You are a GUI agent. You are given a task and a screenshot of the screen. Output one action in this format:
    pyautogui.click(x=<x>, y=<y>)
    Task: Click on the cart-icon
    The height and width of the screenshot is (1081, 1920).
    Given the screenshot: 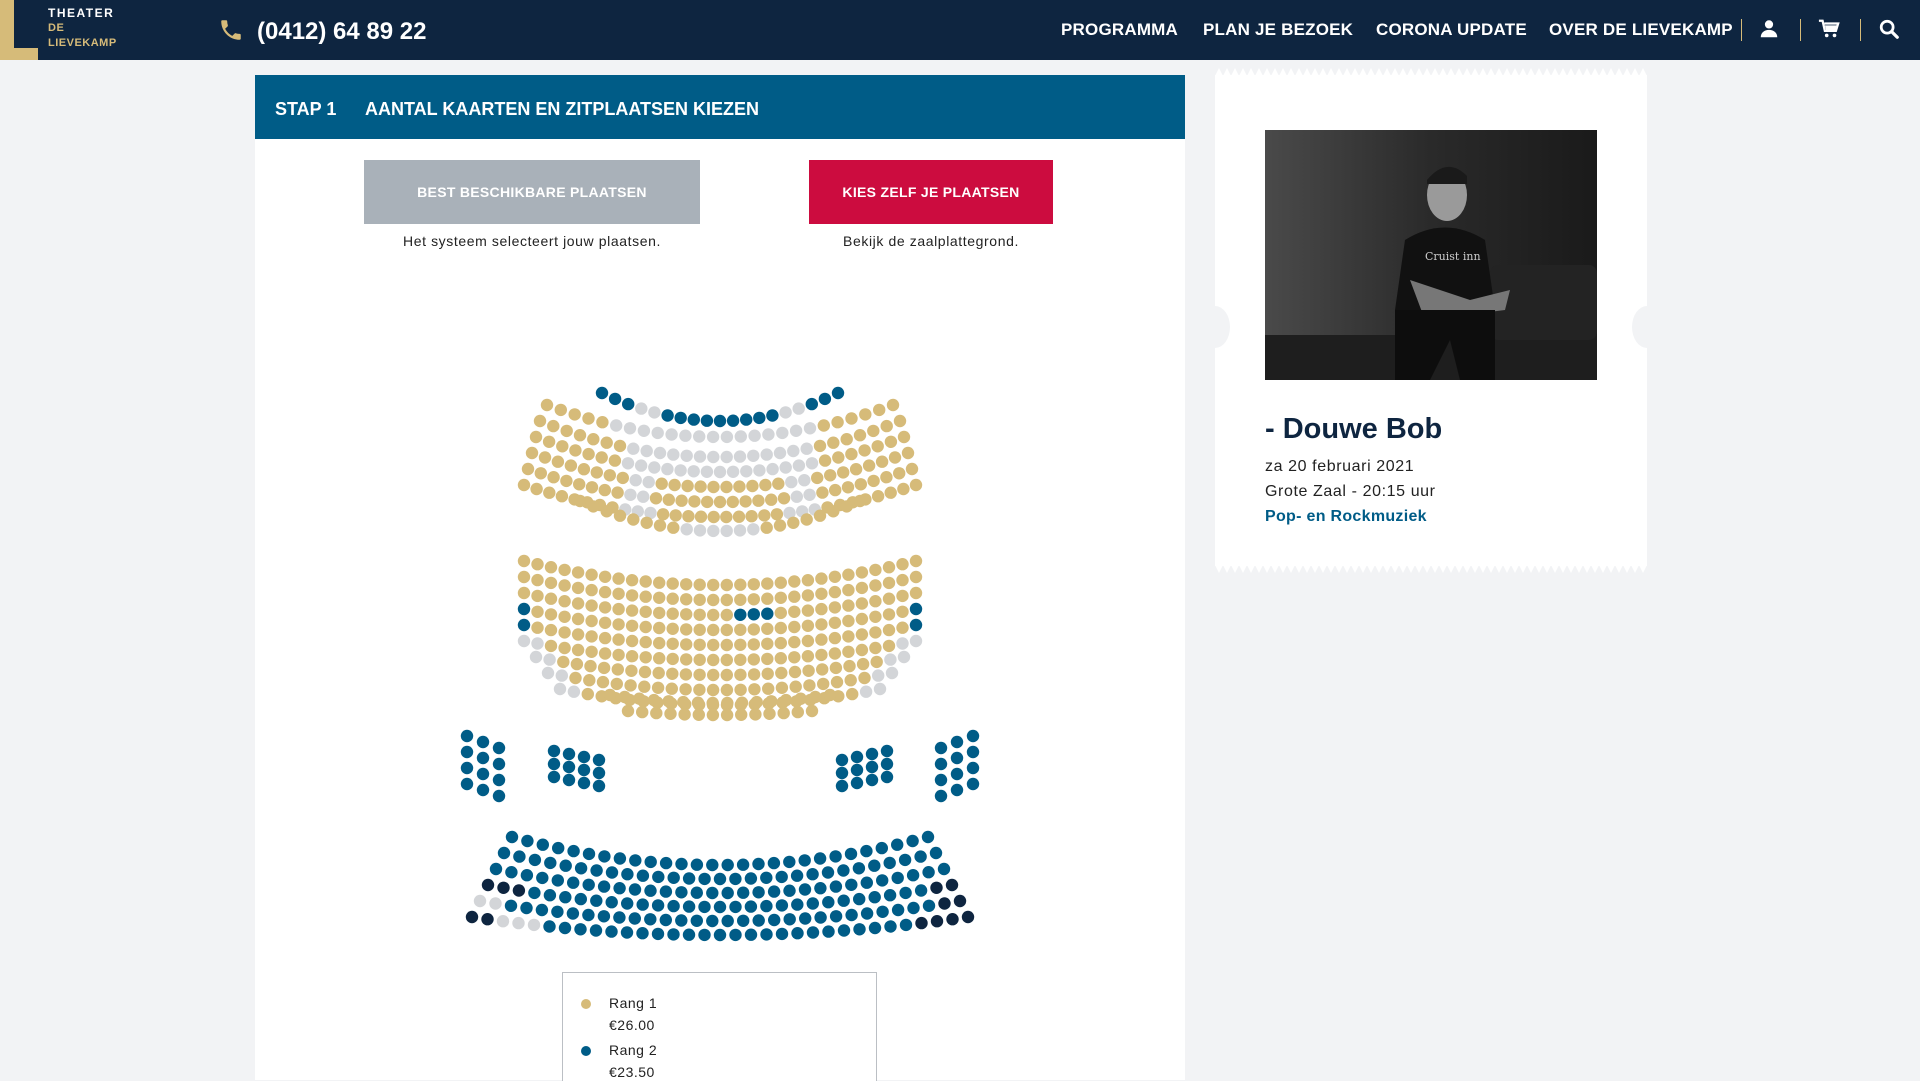 What is the action you would take?
    pyautogui.click(x=1829, y=29)
    